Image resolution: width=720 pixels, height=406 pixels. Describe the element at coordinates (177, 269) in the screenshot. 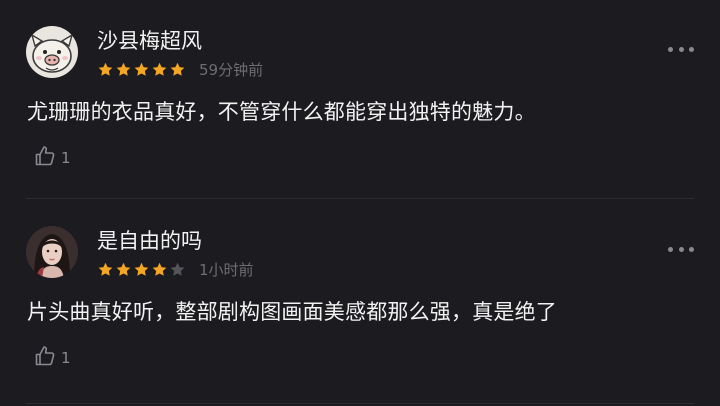

I see `star-empty-icon` at that location.